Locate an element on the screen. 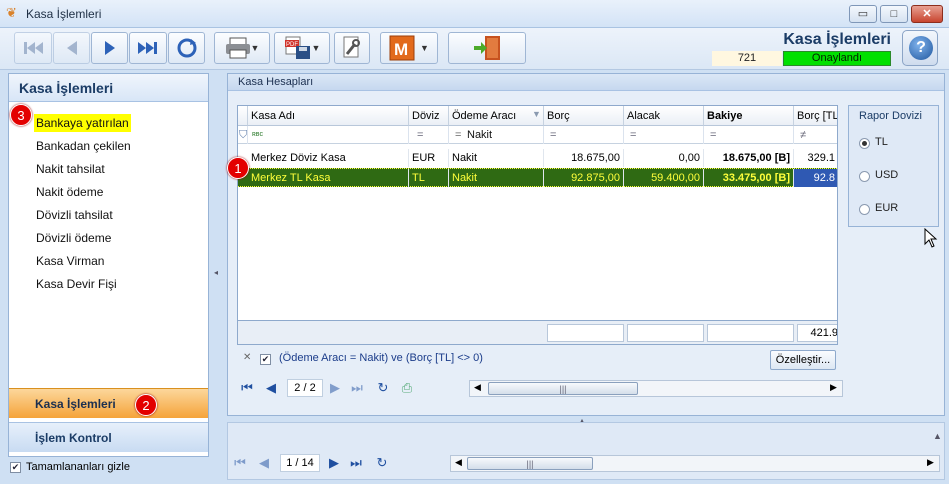 The image size is (949, 484). bottom-panel: ⏮ ◀ 1 / 14 ▶ ⏭ ↻ ◀ ||| ▶ ▲ is located at coordinates (586, 451).